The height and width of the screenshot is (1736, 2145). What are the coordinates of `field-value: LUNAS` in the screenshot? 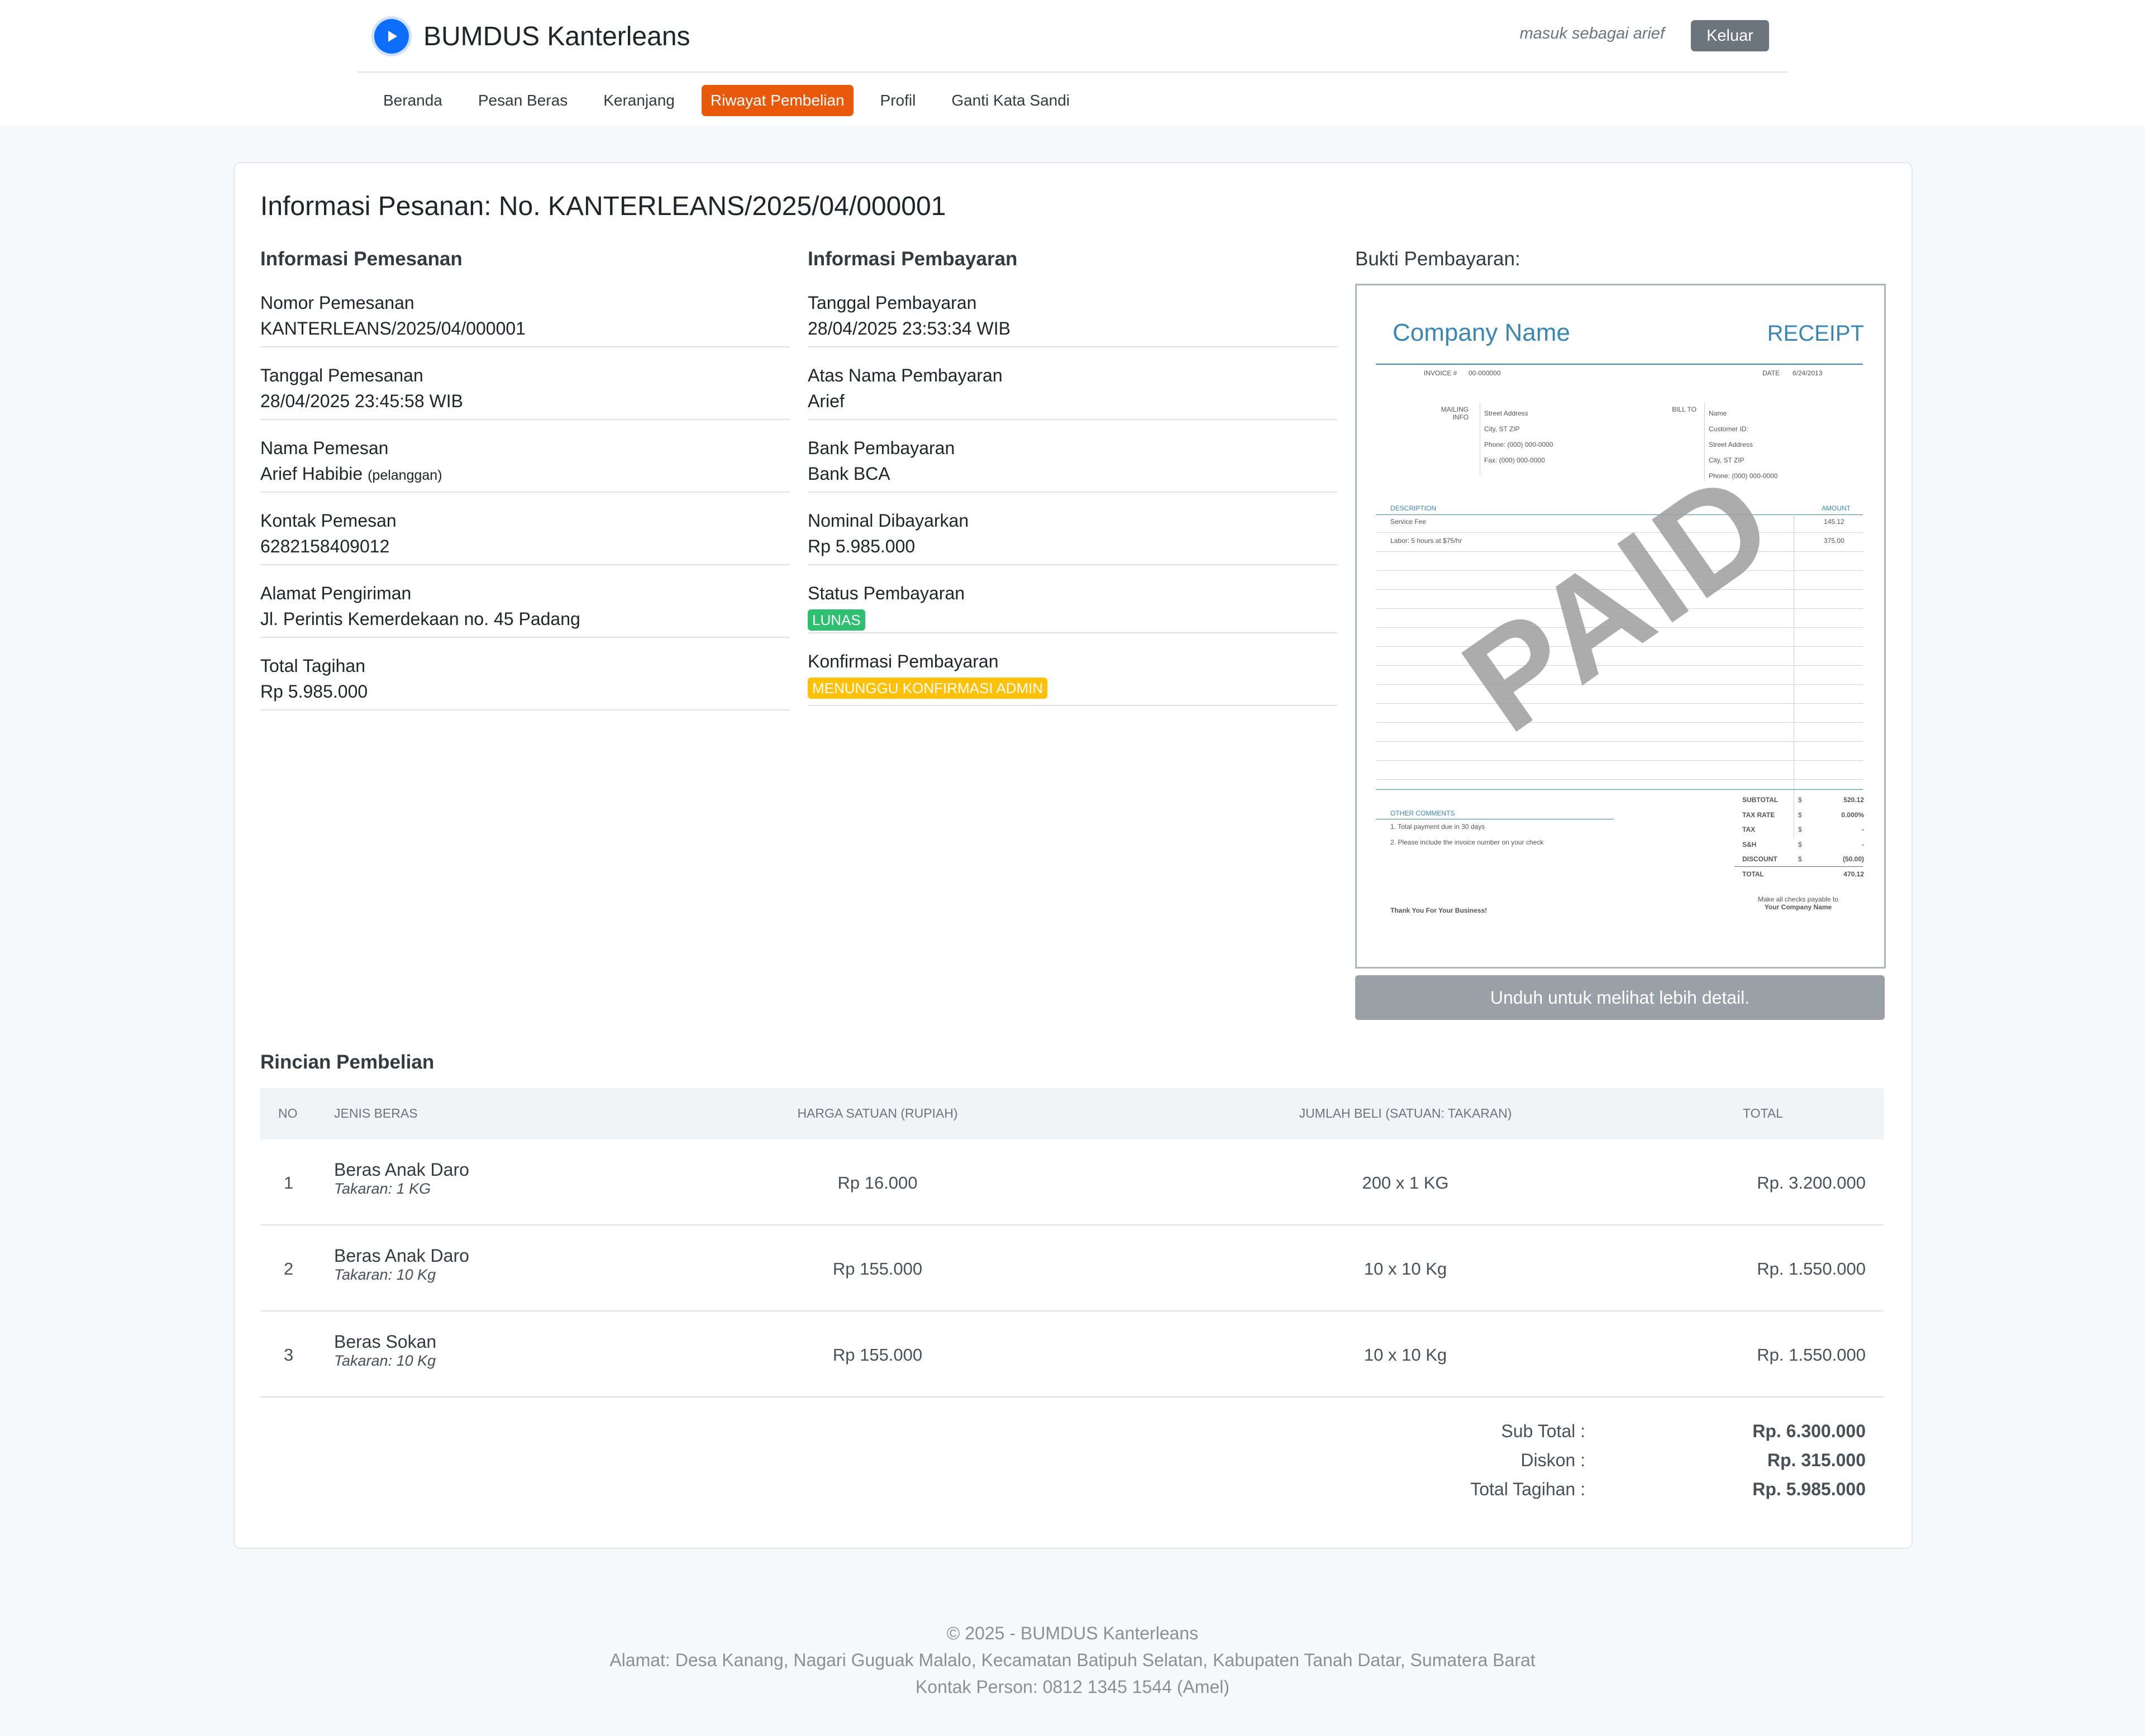 It's located at (1072, 618).